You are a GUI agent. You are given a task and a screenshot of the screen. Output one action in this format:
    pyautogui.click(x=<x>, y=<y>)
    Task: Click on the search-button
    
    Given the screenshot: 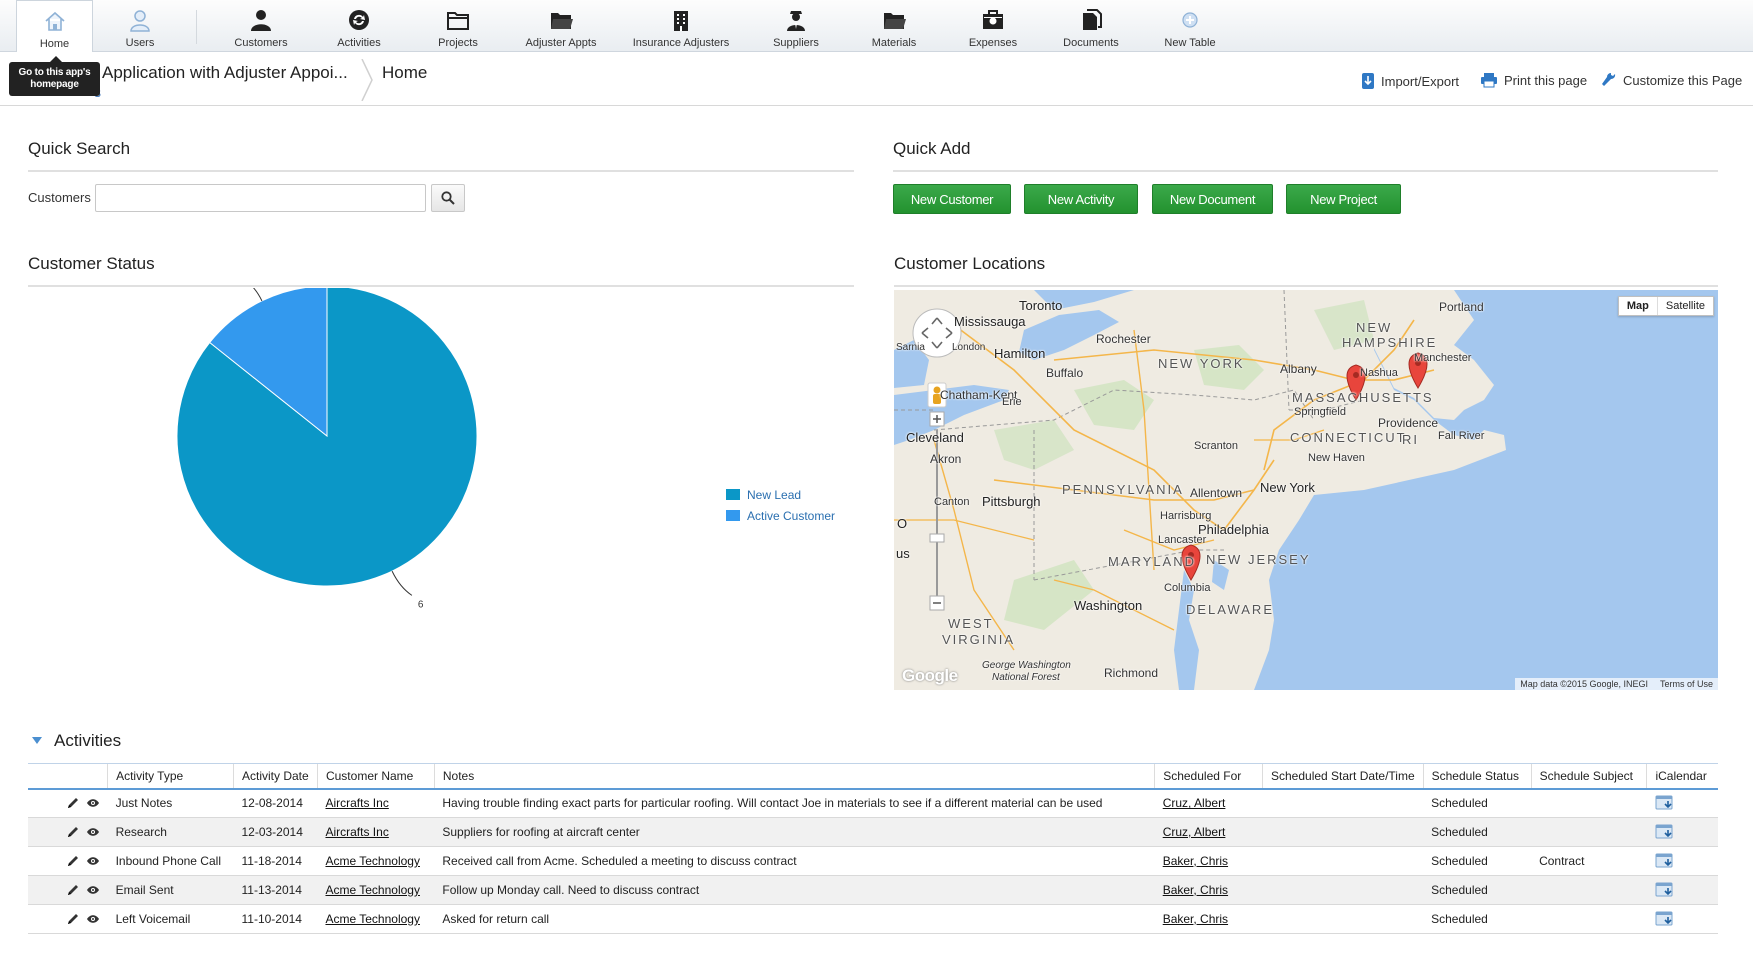 What is the action you would take?
    pyautogui.click(x=448, y=198)
    